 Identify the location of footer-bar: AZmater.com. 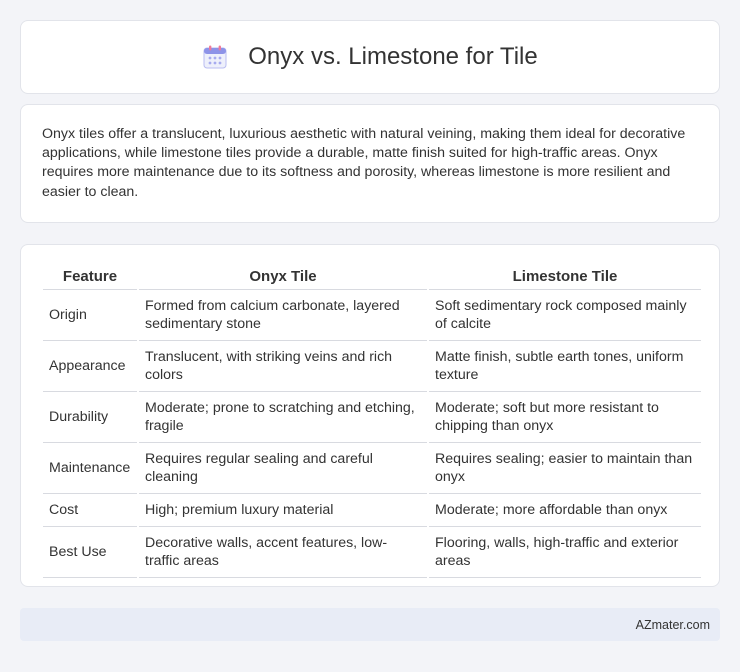
(370, 624).